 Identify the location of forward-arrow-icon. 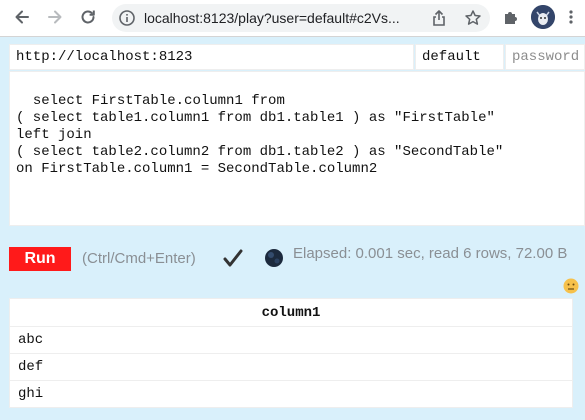
(55, 17).